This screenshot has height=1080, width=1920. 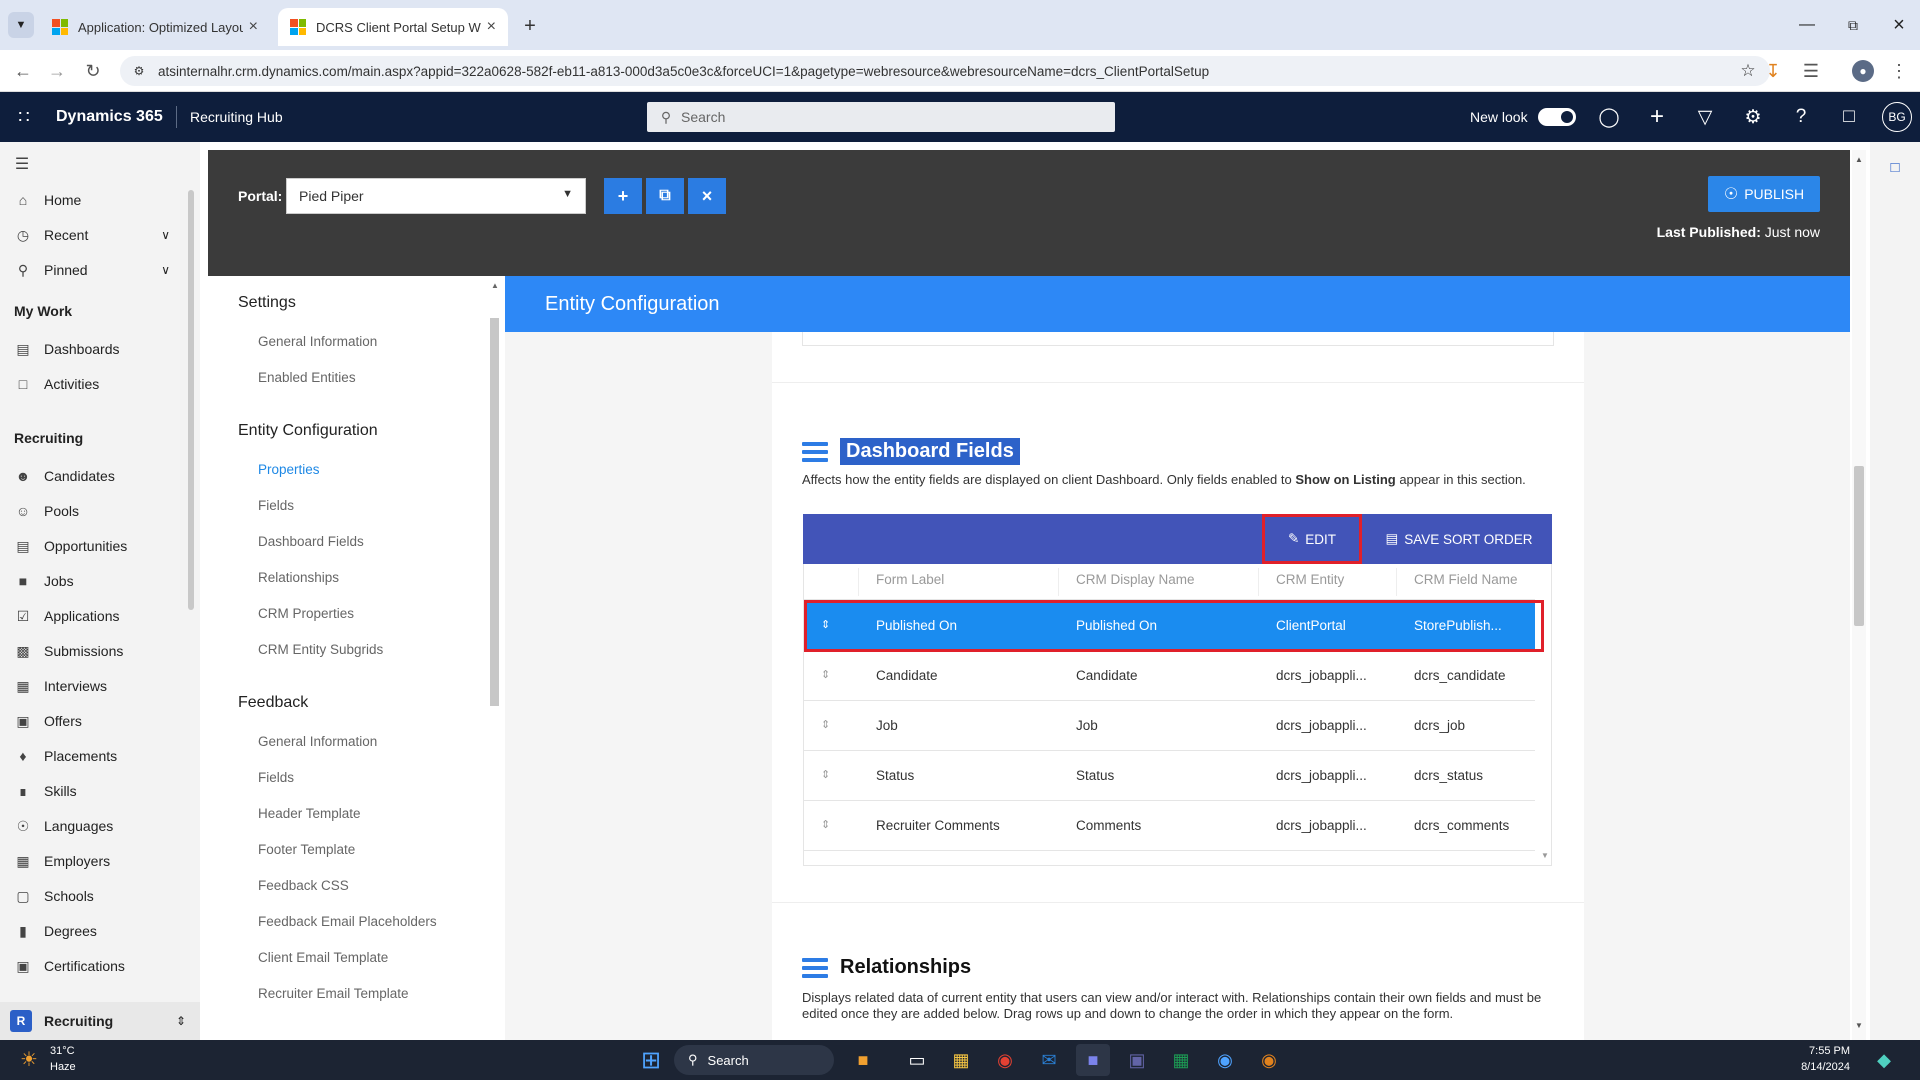 I want to click on nav-item-placements: ♦ Placements, so click(x=65, y=756).